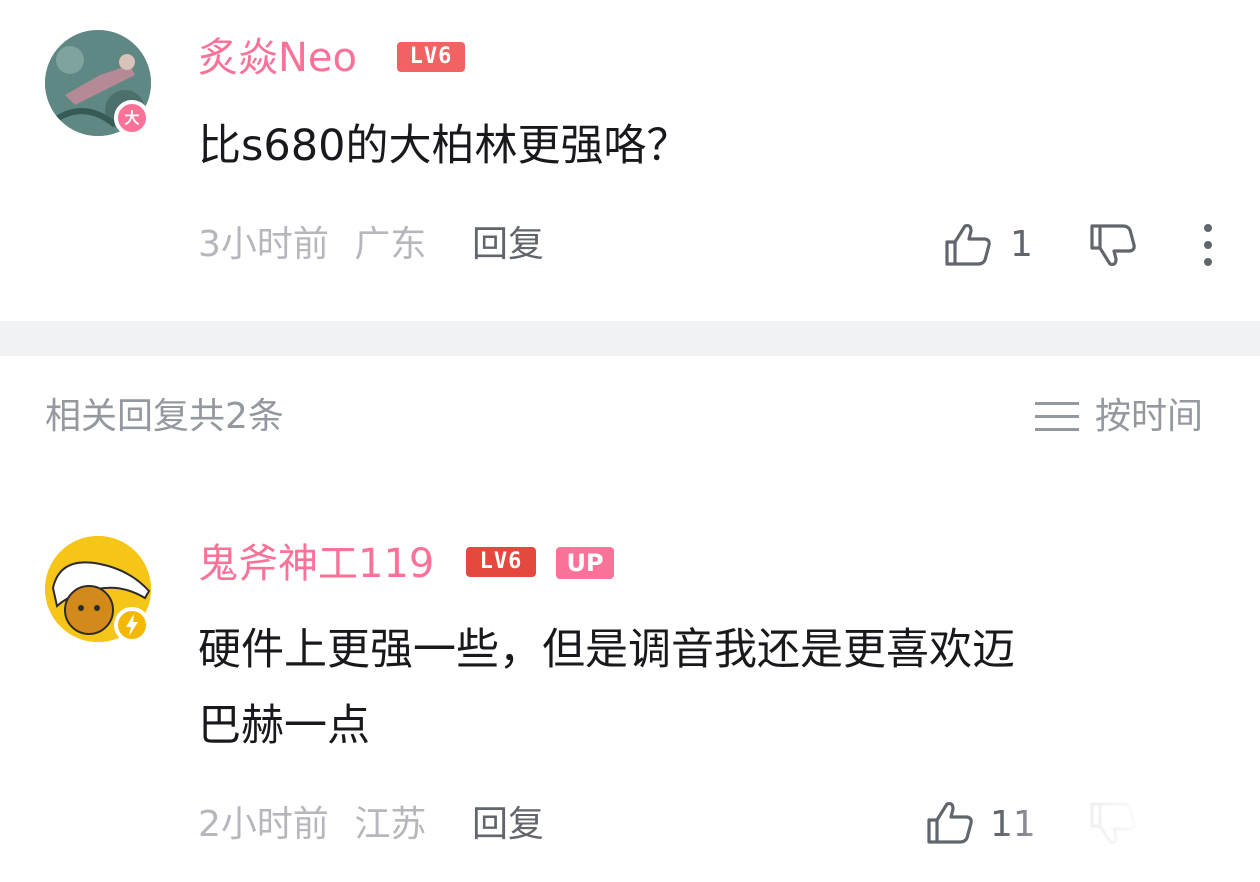 The image size is (1260, 882). What do you see at coordinates (277, 58) in the screenshot?
I see `username: 炙焱Neo` at bounding box center [277, 58].